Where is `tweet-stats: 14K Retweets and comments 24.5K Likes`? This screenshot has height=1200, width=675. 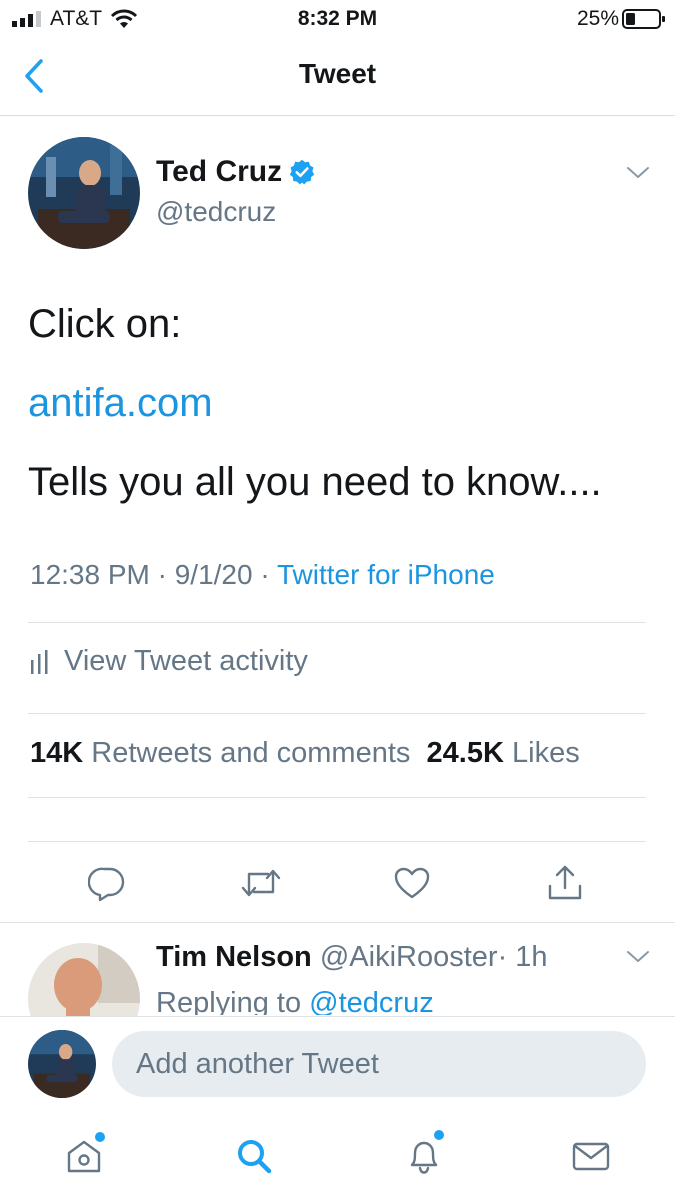 tweet-stats: 14K Retweets and comments 24.5K Likes is located at coordinates (305, 753).